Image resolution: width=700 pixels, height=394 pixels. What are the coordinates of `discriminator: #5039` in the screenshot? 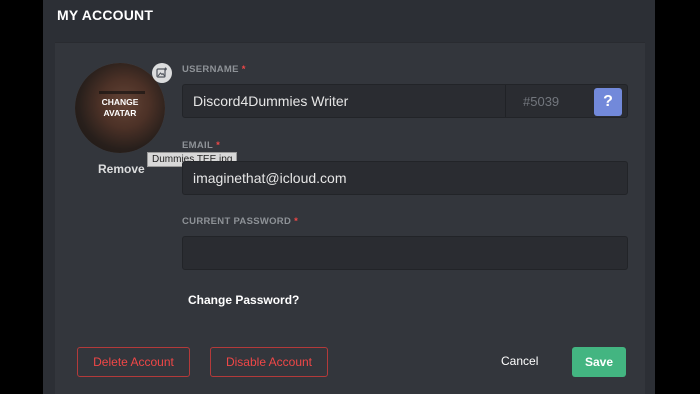 It's located at (541, 101).